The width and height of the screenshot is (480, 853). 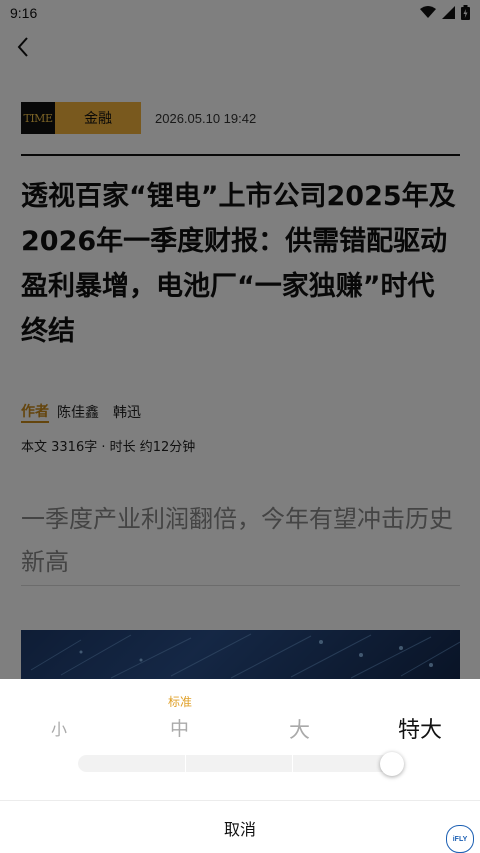 What do you see at coordinates (420, 728) in the screenshot?
I see `size-option-extra-large: 特大` at bounding box center [420, 728].